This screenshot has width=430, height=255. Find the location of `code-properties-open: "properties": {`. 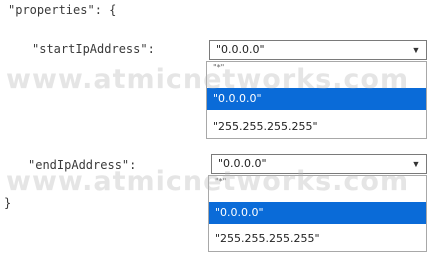

code-properties-open: "properties": { is located at coordinates (62, 10).